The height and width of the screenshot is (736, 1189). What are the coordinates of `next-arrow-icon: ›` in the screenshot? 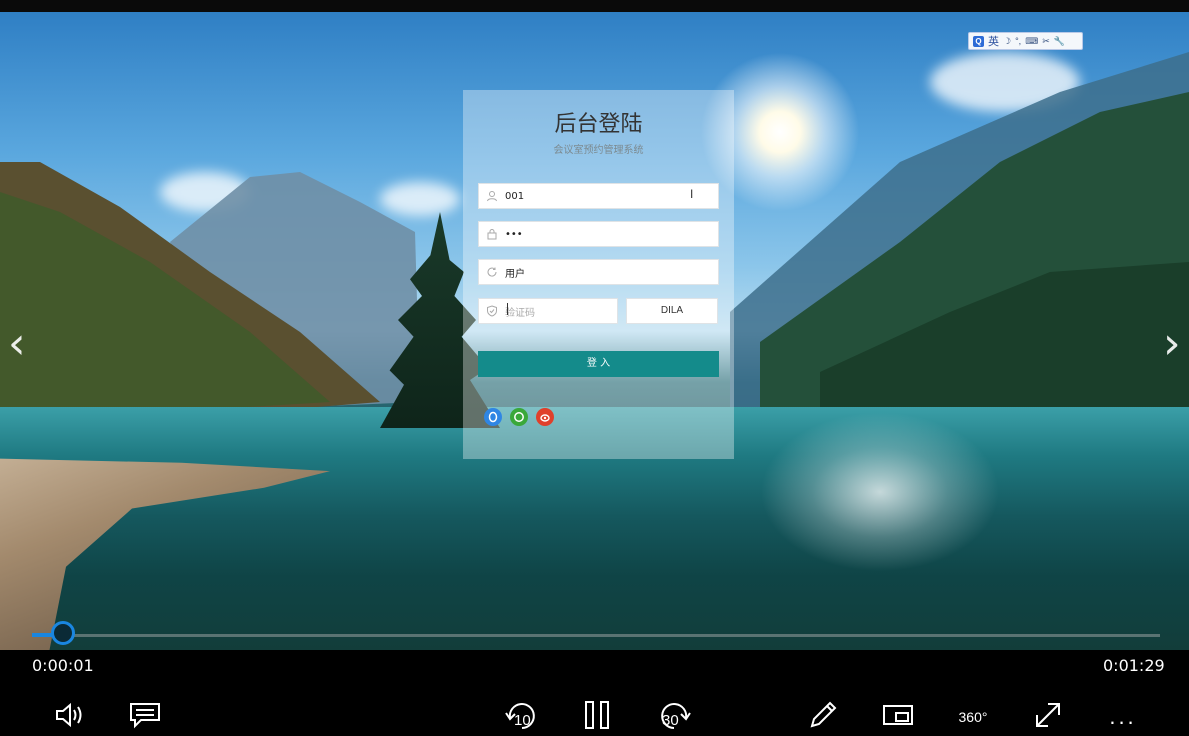 It's located at (1172, 344).